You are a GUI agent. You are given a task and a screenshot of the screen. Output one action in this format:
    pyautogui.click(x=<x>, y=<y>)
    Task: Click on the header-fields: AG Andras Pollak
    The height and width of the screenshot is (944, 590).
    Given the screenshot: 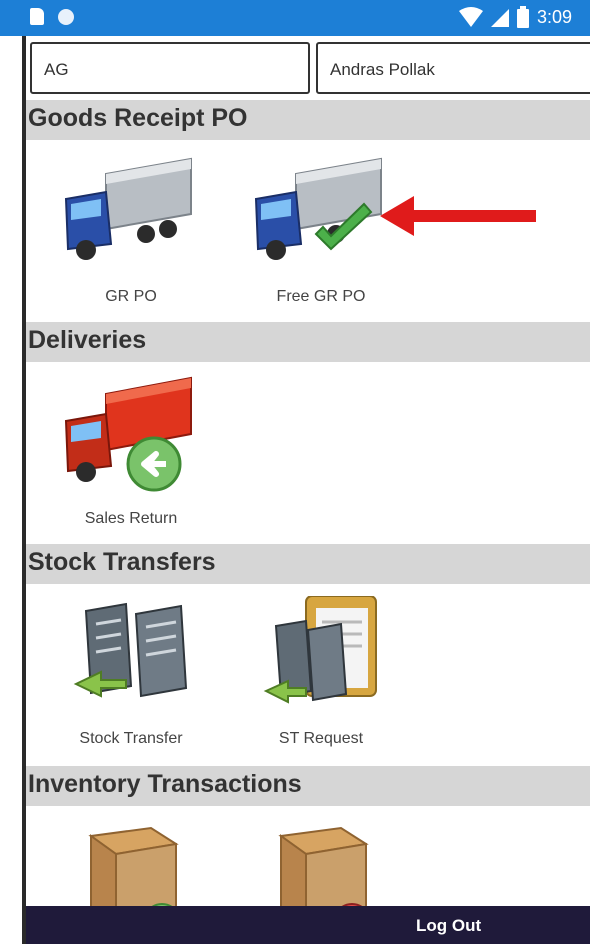 What is the action you would take?
    pyautogui.click(x=310, y=68)
    